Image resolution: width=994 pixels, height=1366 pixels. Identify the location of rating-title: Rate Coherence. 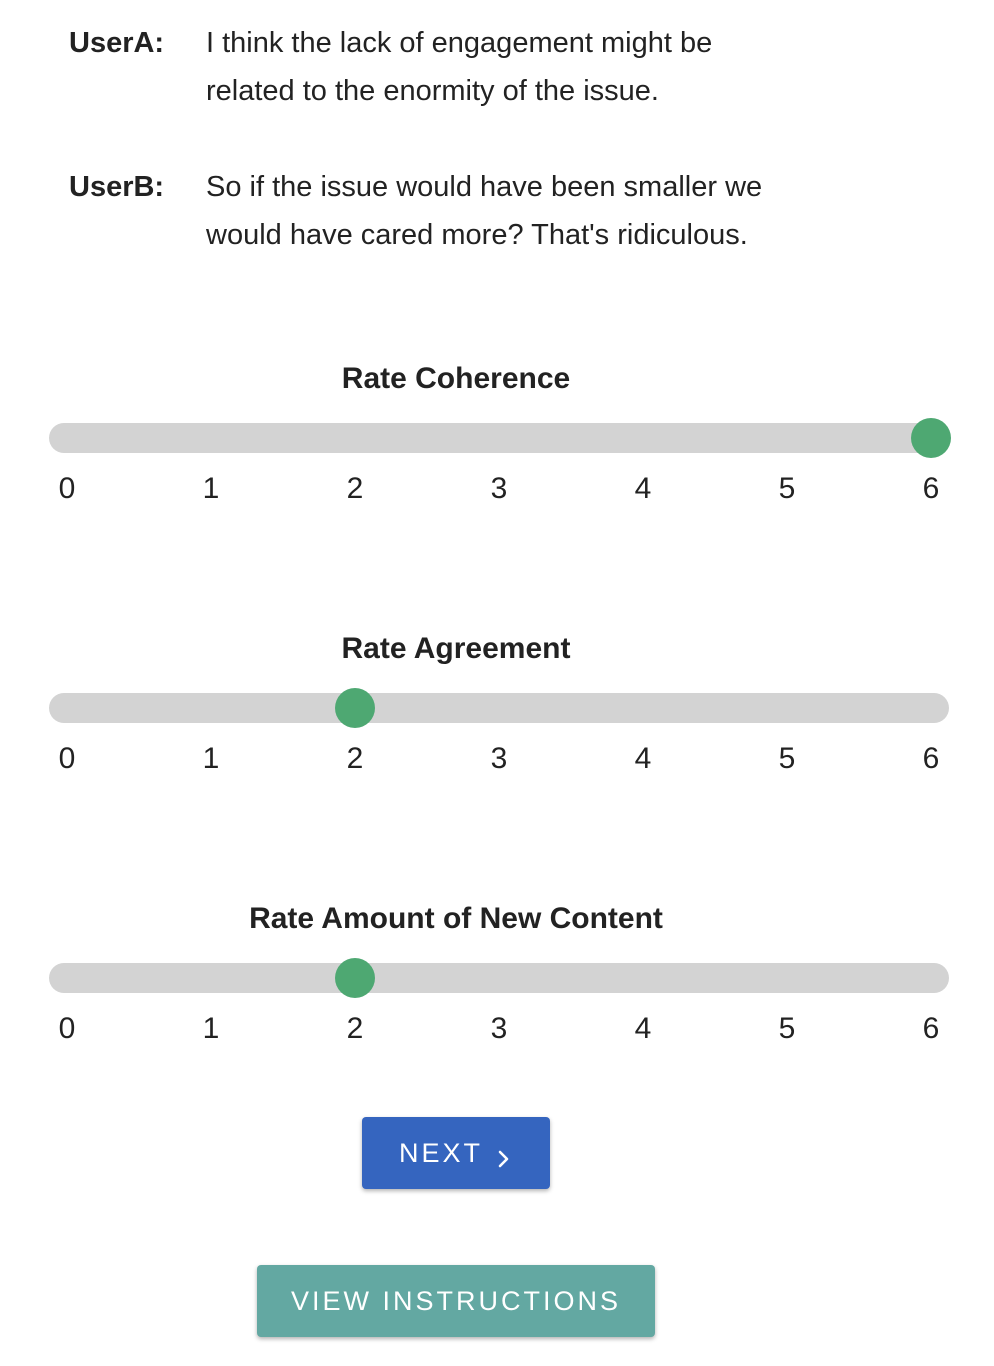
(456, 378).